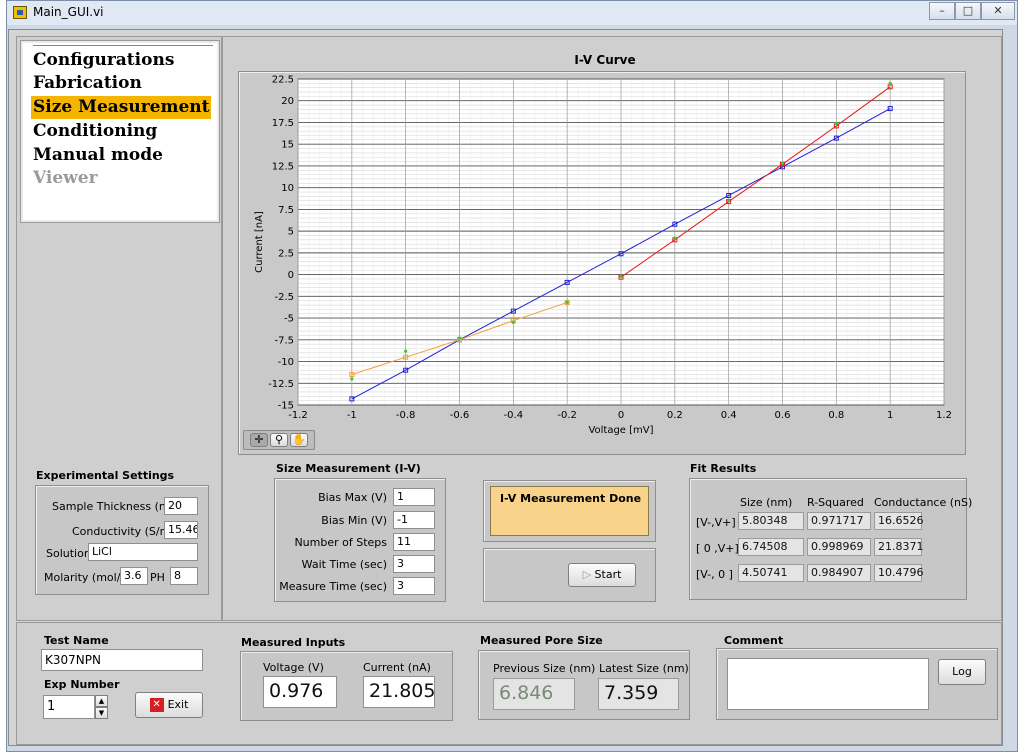  I want to click on comment-input, so click(828, 684).